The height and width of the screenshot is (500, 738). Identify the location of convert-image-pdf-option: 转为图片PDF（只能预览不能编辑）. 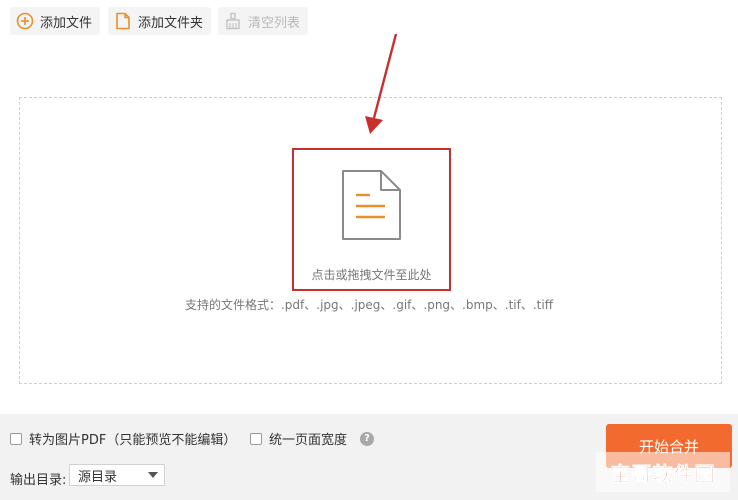
(123, 438).